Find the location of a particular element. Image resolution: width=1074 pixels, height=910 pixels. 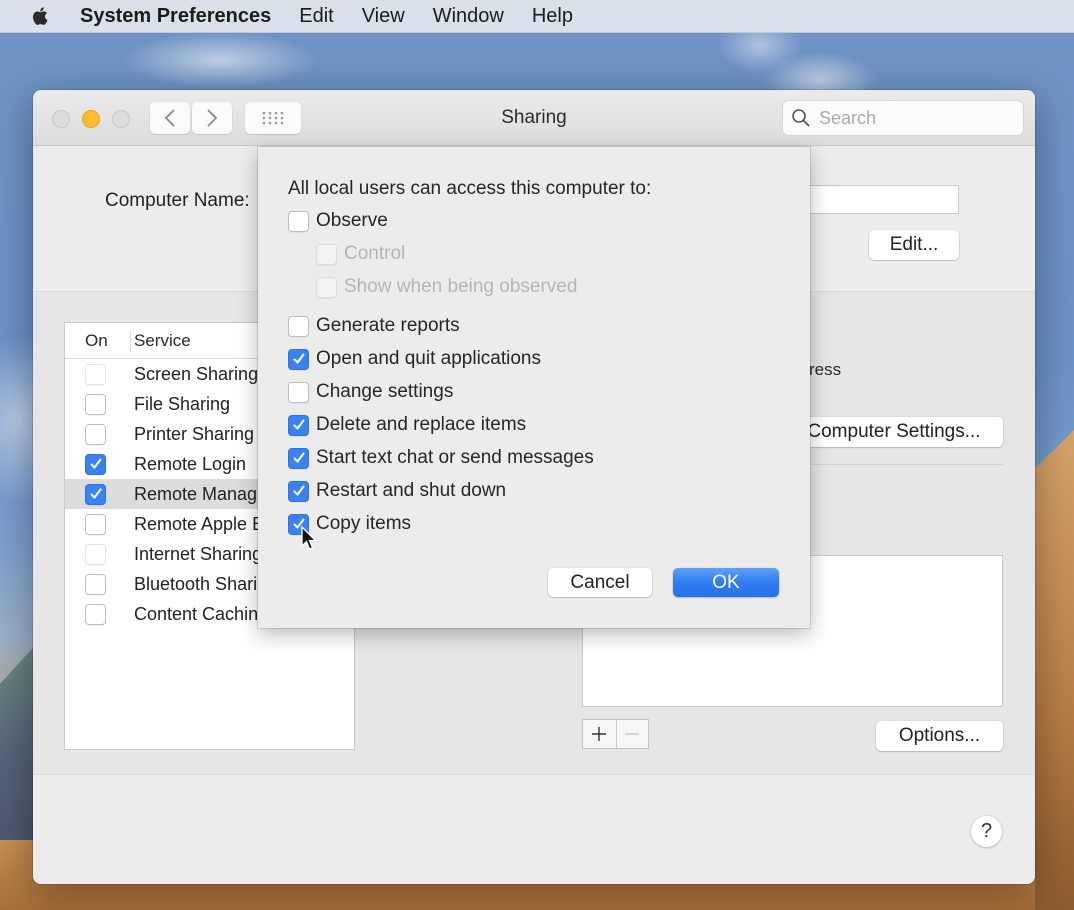

permission-label: Generate reports is located at coordinates (388, 325).